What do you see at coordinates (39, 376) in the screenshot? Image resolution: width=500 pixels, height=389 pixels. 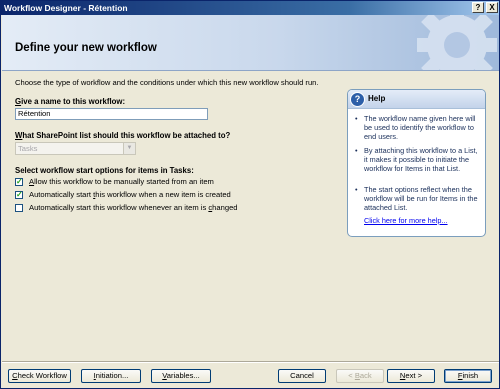 I see `check-workflow-button: Check Workflow` at bounding box center [39, 376].